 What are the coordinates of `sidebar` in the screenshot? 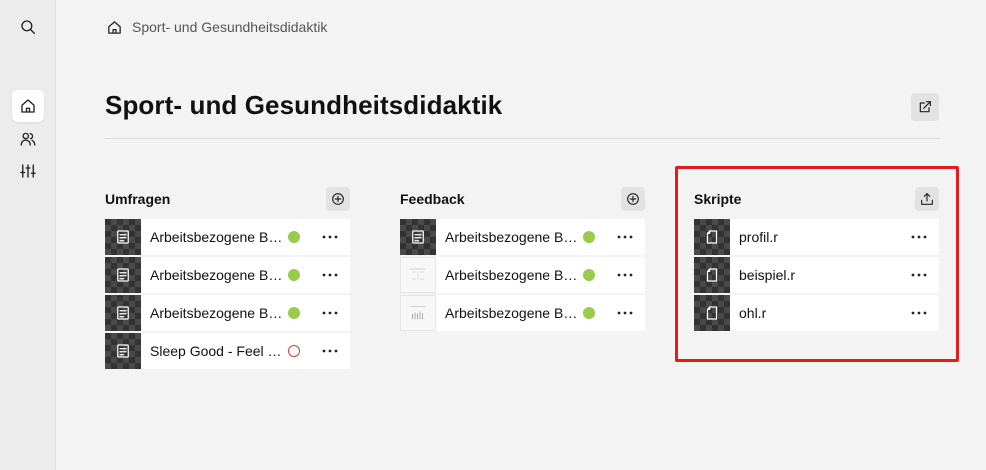 It's located at (28, 235).